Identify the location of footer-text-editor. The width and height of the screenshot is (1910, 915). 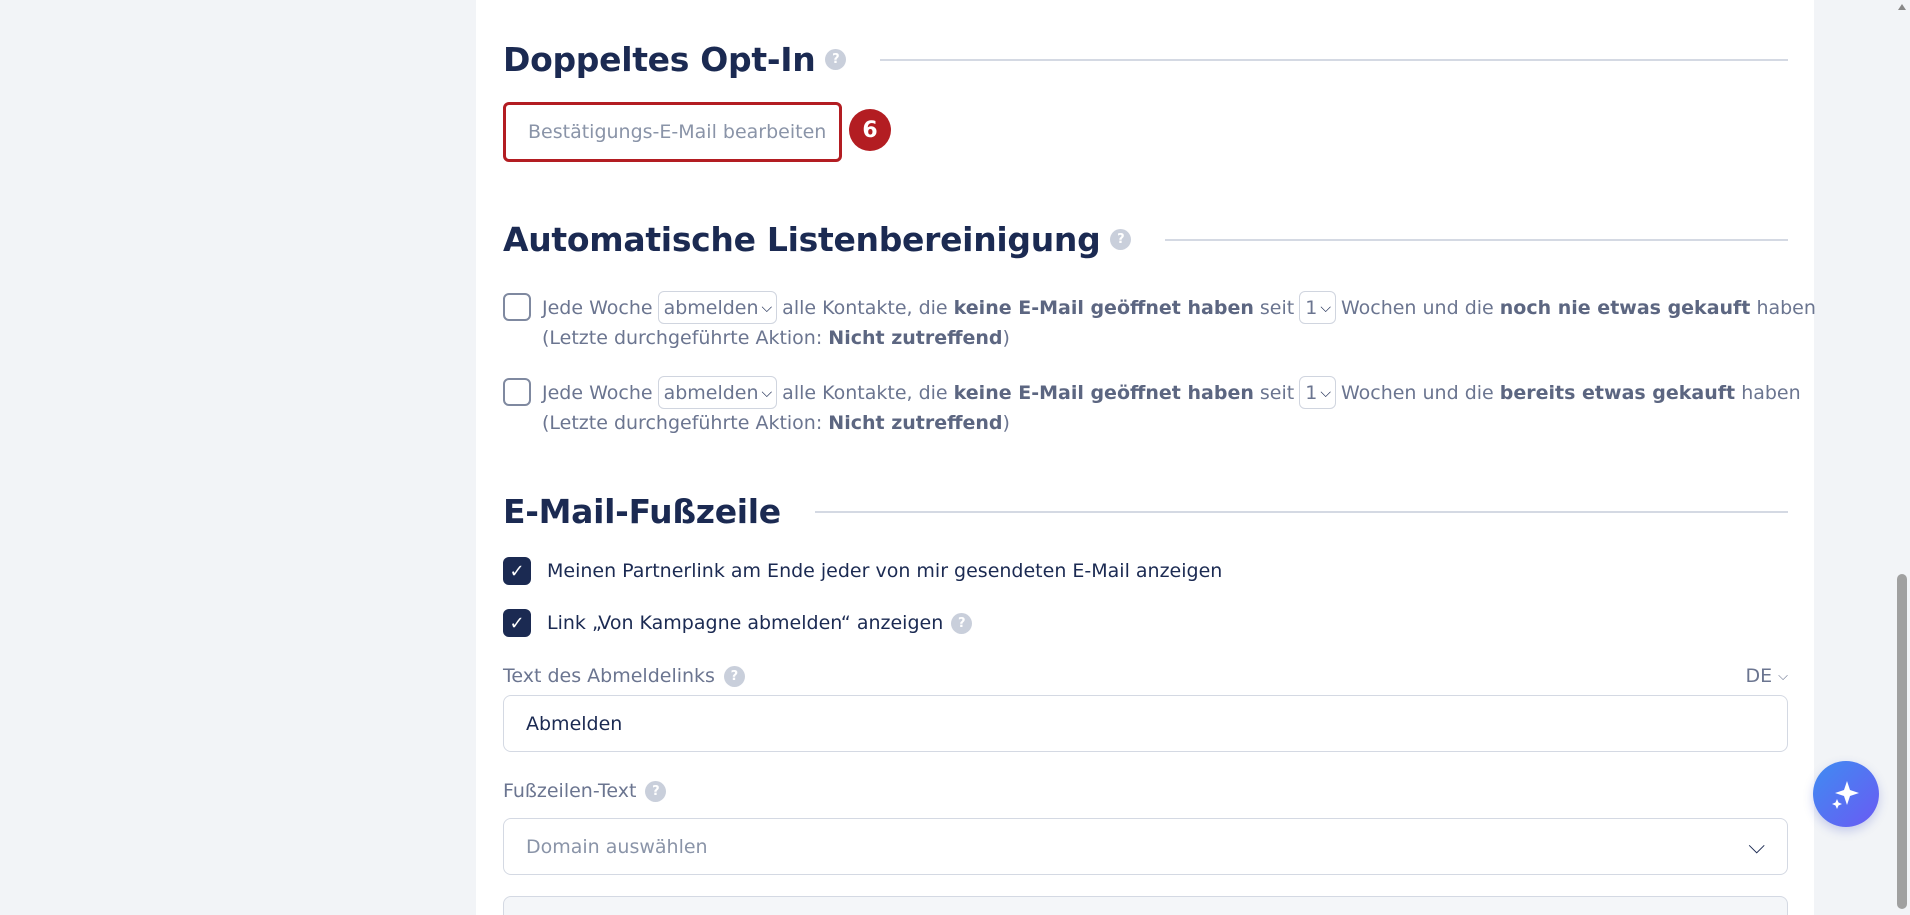
(1145, 905).